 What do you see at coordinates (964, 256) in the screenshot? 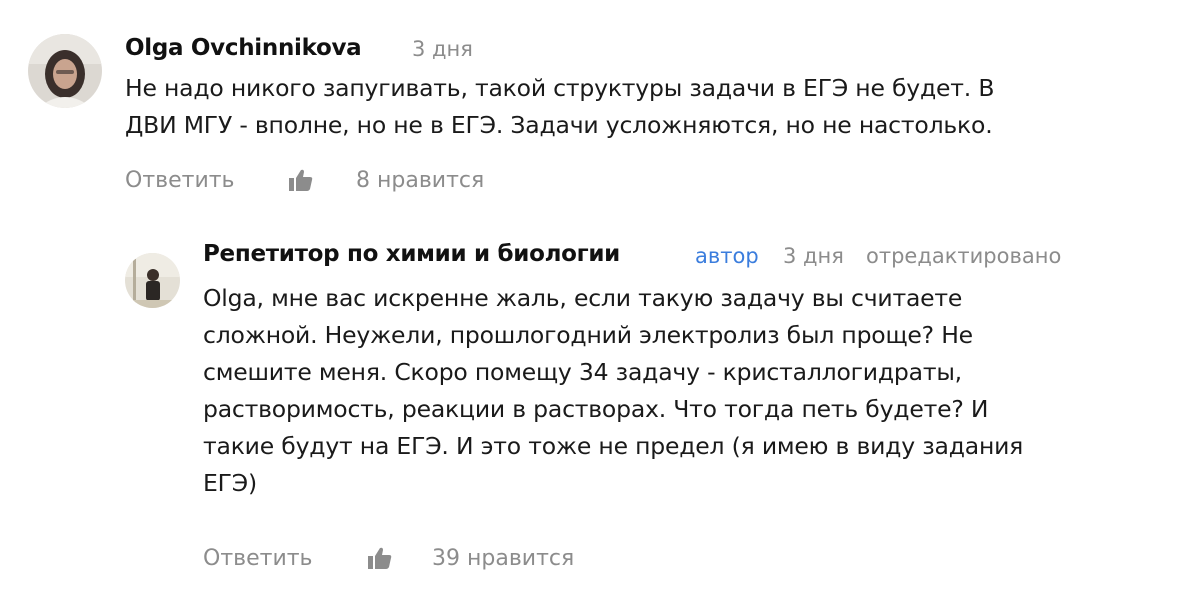
I see `edited-label: отредактировано` at bounding box center [964, 256].